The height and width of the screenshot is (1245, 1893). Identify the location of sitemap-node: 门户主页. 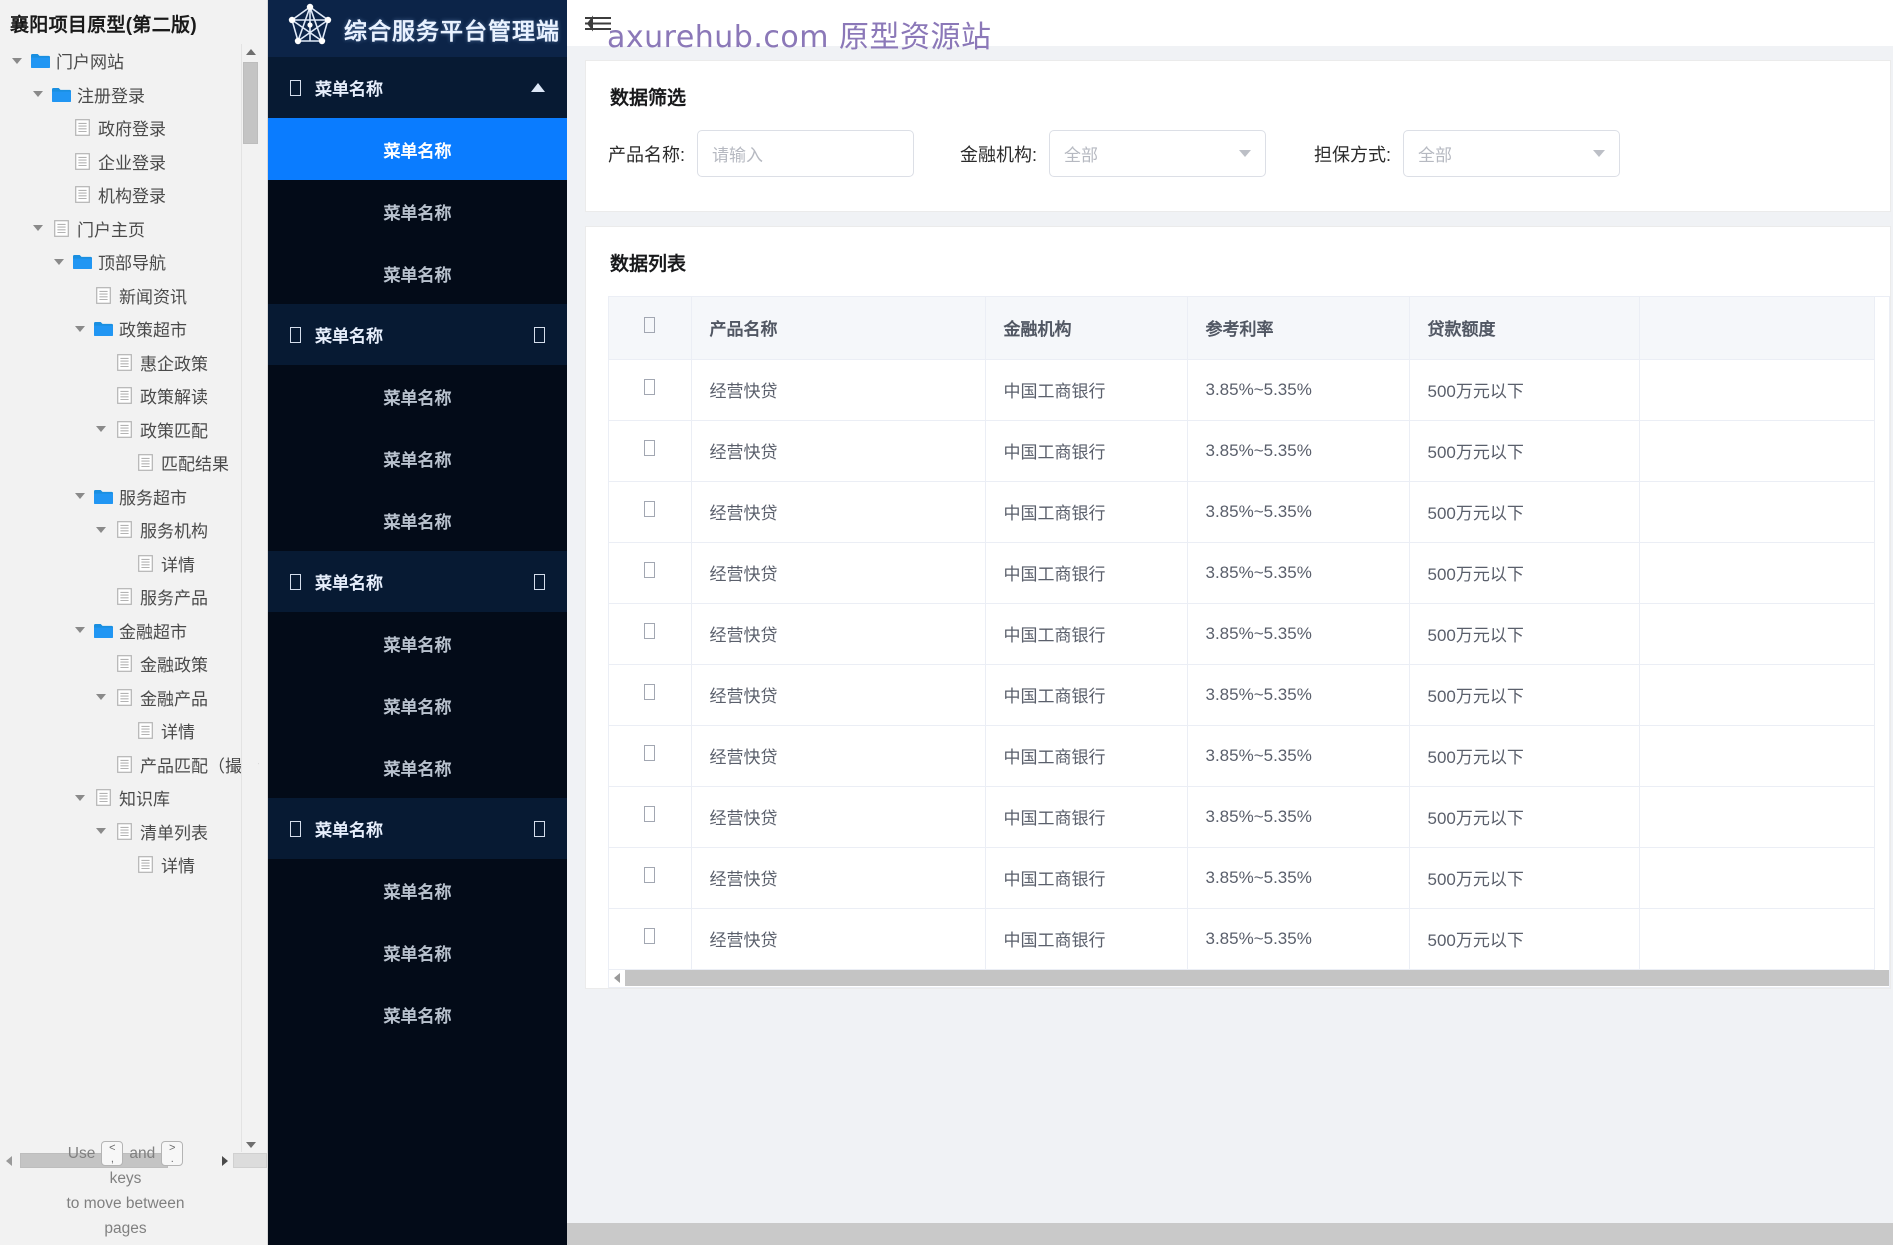
(126, 229).